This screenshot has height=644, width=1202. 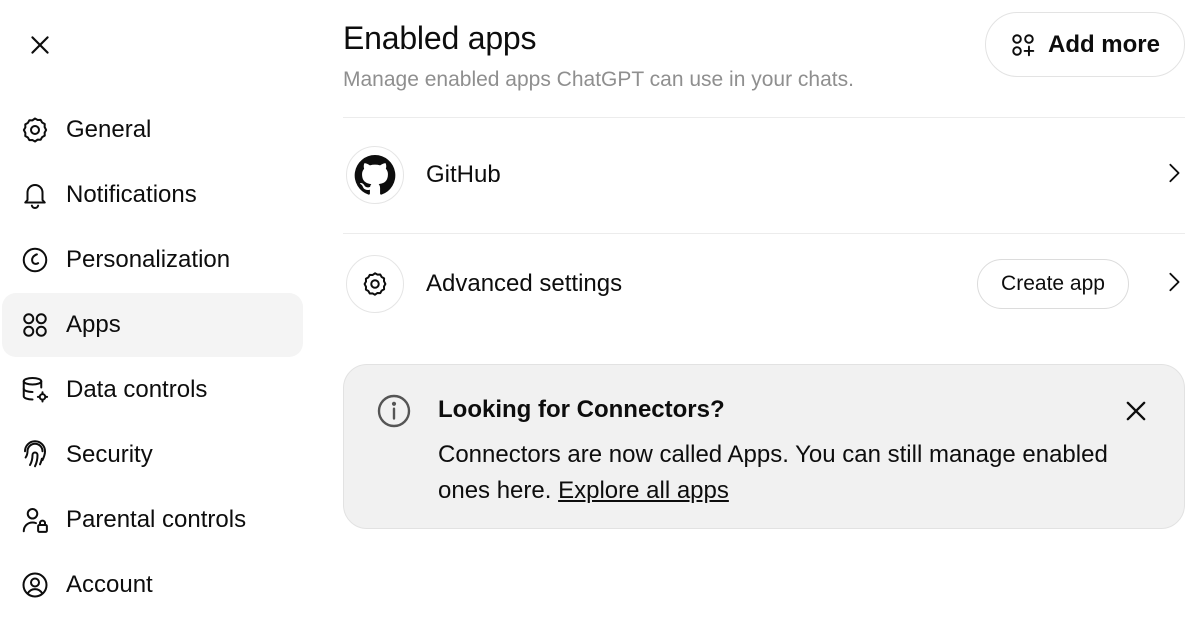 I want to click on row-actions, so click(x=1174, y=175).